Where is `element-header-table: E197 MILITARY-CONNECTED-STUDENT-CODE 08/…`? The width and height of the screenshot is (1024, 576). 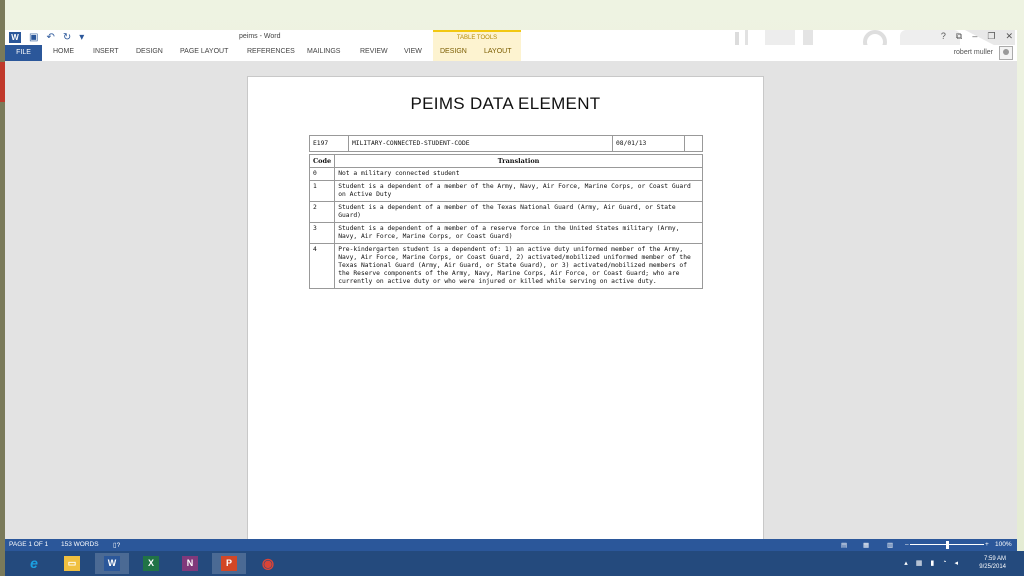
element-header-table: E197 MILITARY-CONNECTED-STUDENT-CODE 08/… is located at coordinates (506, 143).